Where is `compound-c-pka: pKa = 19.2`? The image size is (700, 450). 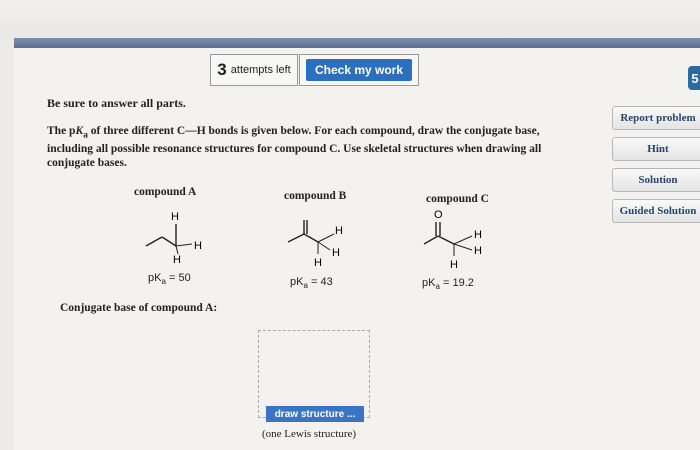
compound-c-pka: pKa = 19.2 is located at coordinates (448, 284).